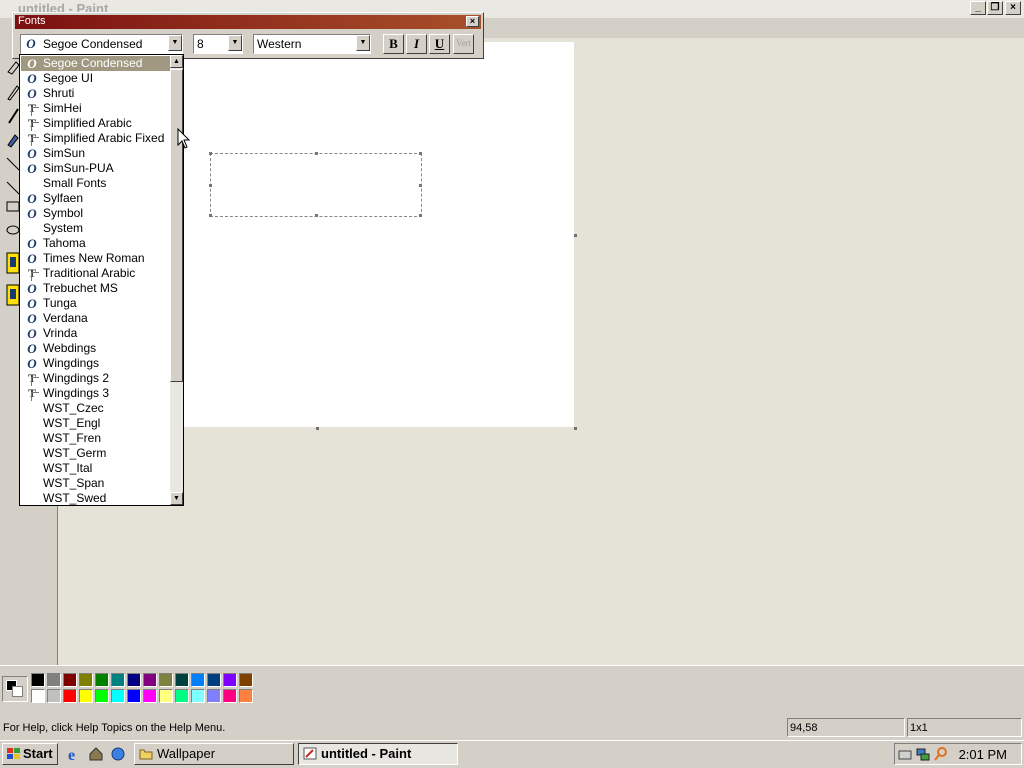  What do you see at coordinates (96, 288) in the screenshot?
I see `font-list-item: O Trebuchet MS` at bounding box center [96, 288].